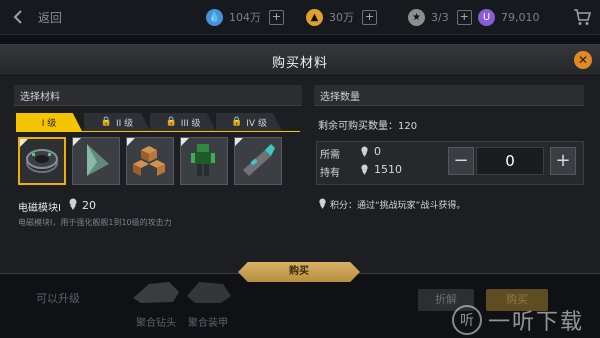  What do you see at coordinates (330, 173) in the screenshot?
I see `owned-label: 持有` at bounding box center [330, 173].